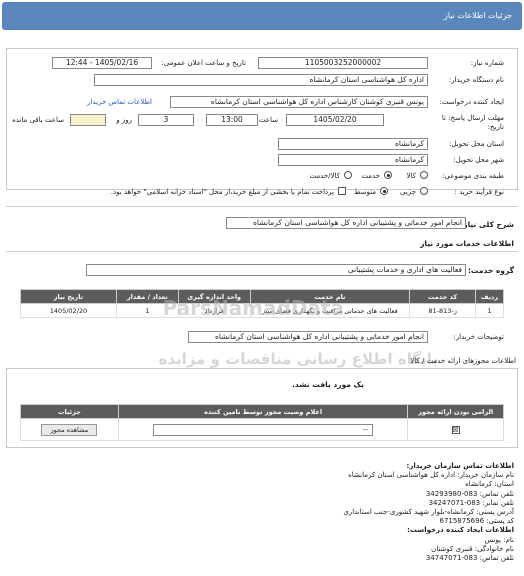 The height and width of the screenshot is (576, 524). Describe the element at coordinates (472, 118) in the screenshot. I see `deadline-label: مهلت ارسال پاسخ: تا` at that location.